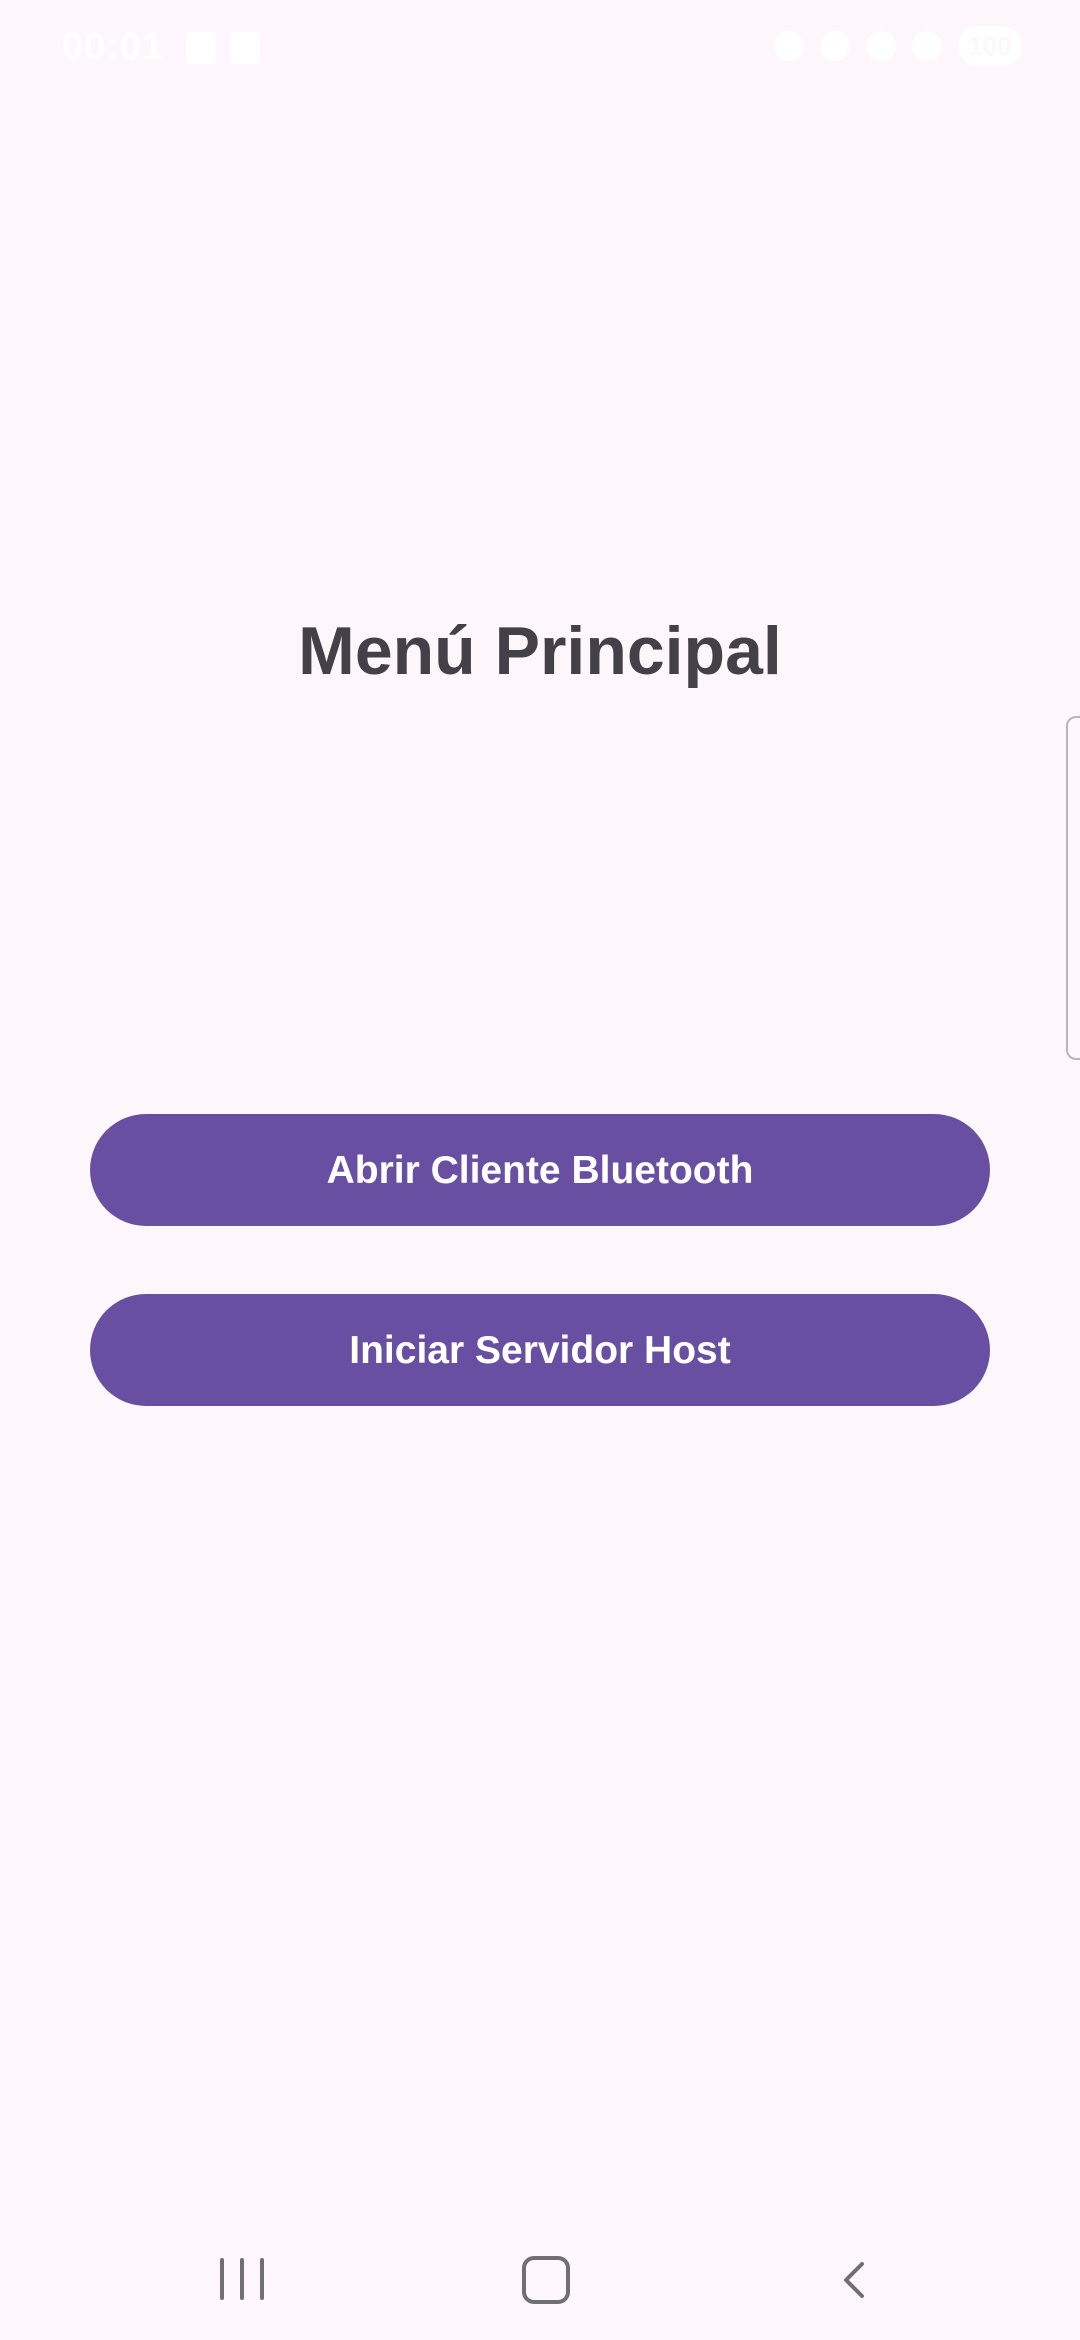 Image resolution: width=1080 pixels, height=2340 pixels. Describe the element at coordinates (789, 46) in the screenshot. I see `mute-icon` at that location.